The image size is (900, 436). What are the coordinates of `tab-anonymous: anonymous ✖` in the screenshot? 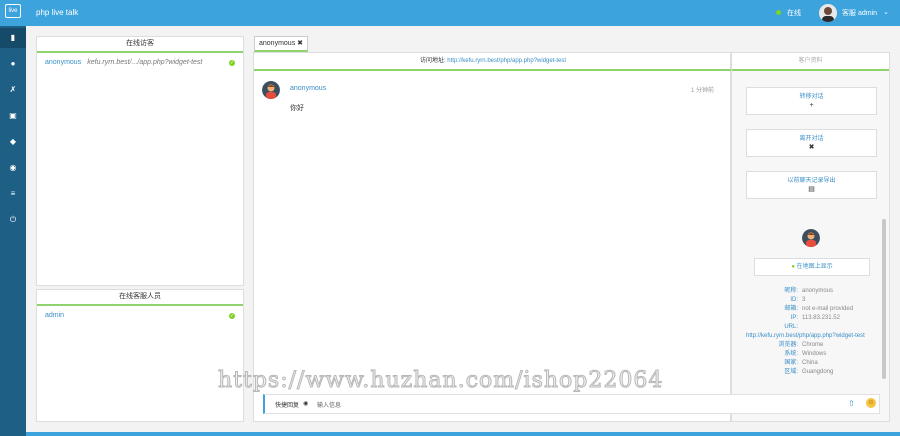 It's located at (281, 44).